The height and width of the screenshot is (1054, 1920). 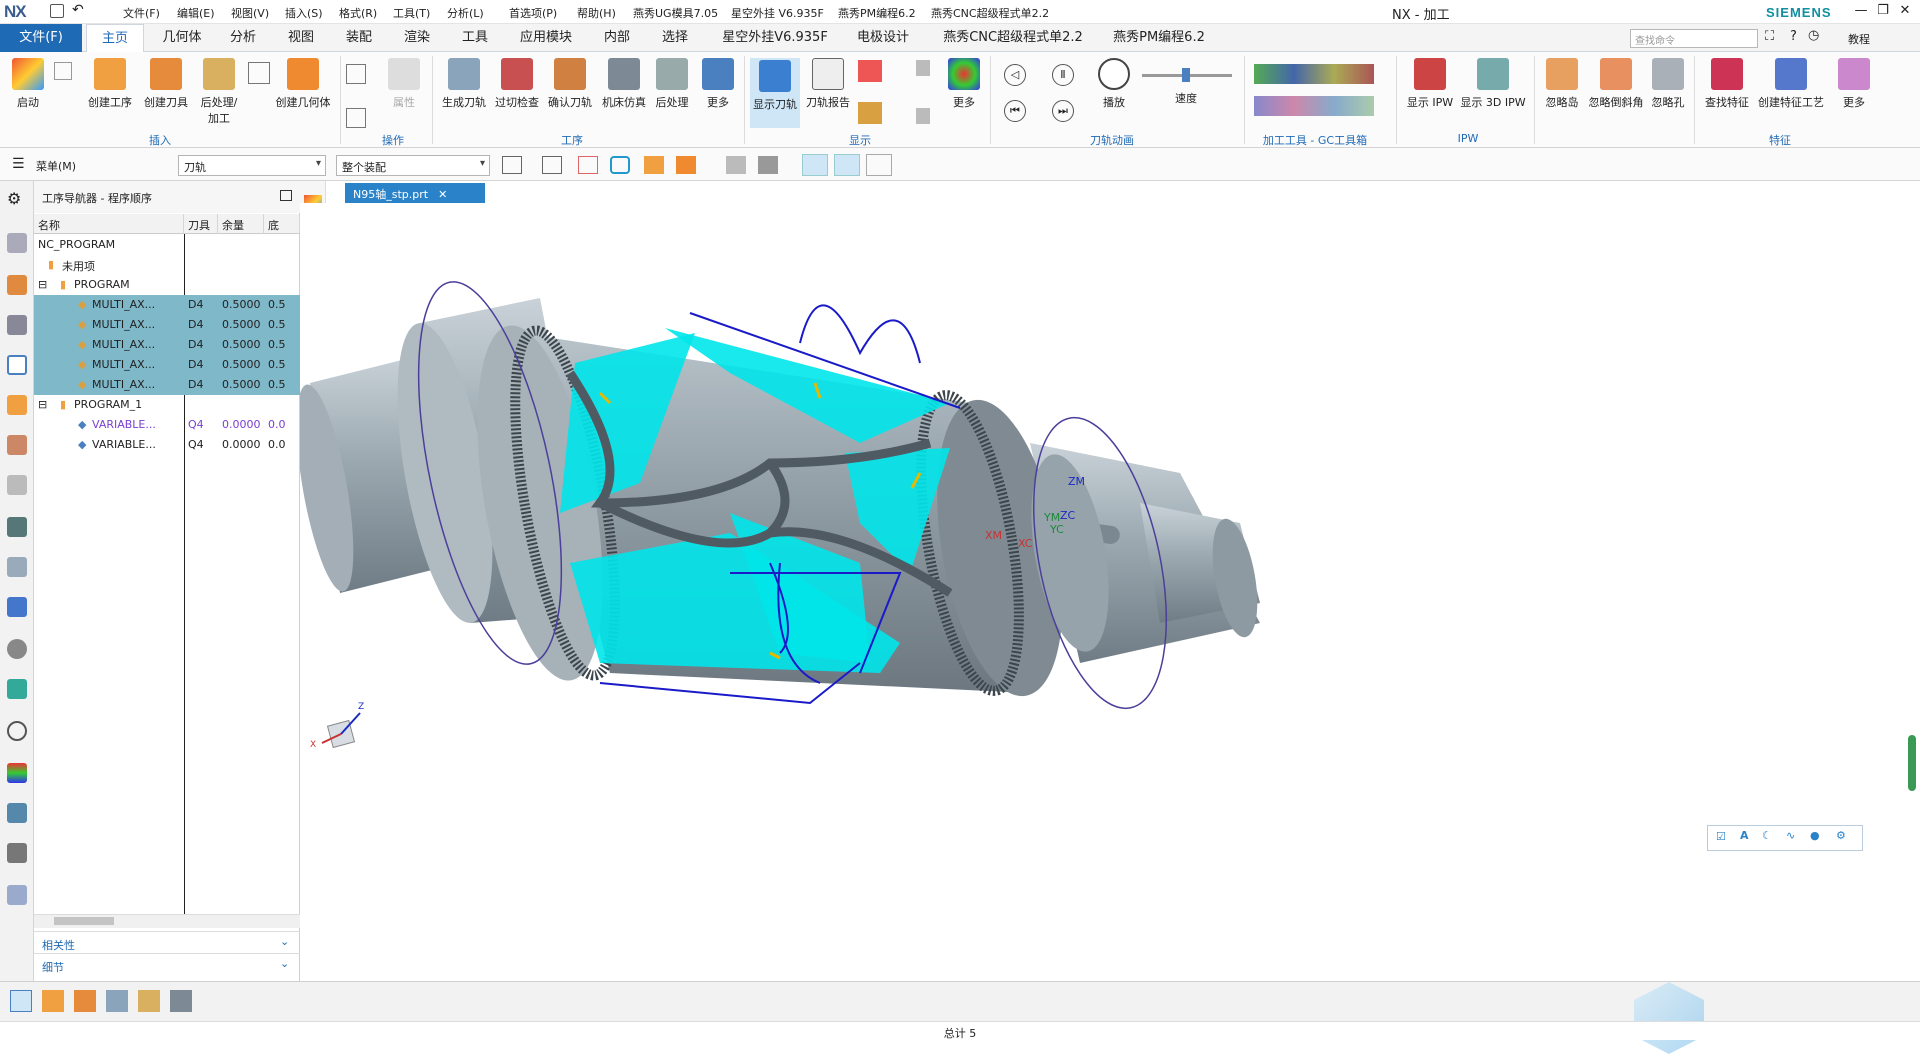 I want to click on tab-geometry: 几何体, so click(x=182, y=38).